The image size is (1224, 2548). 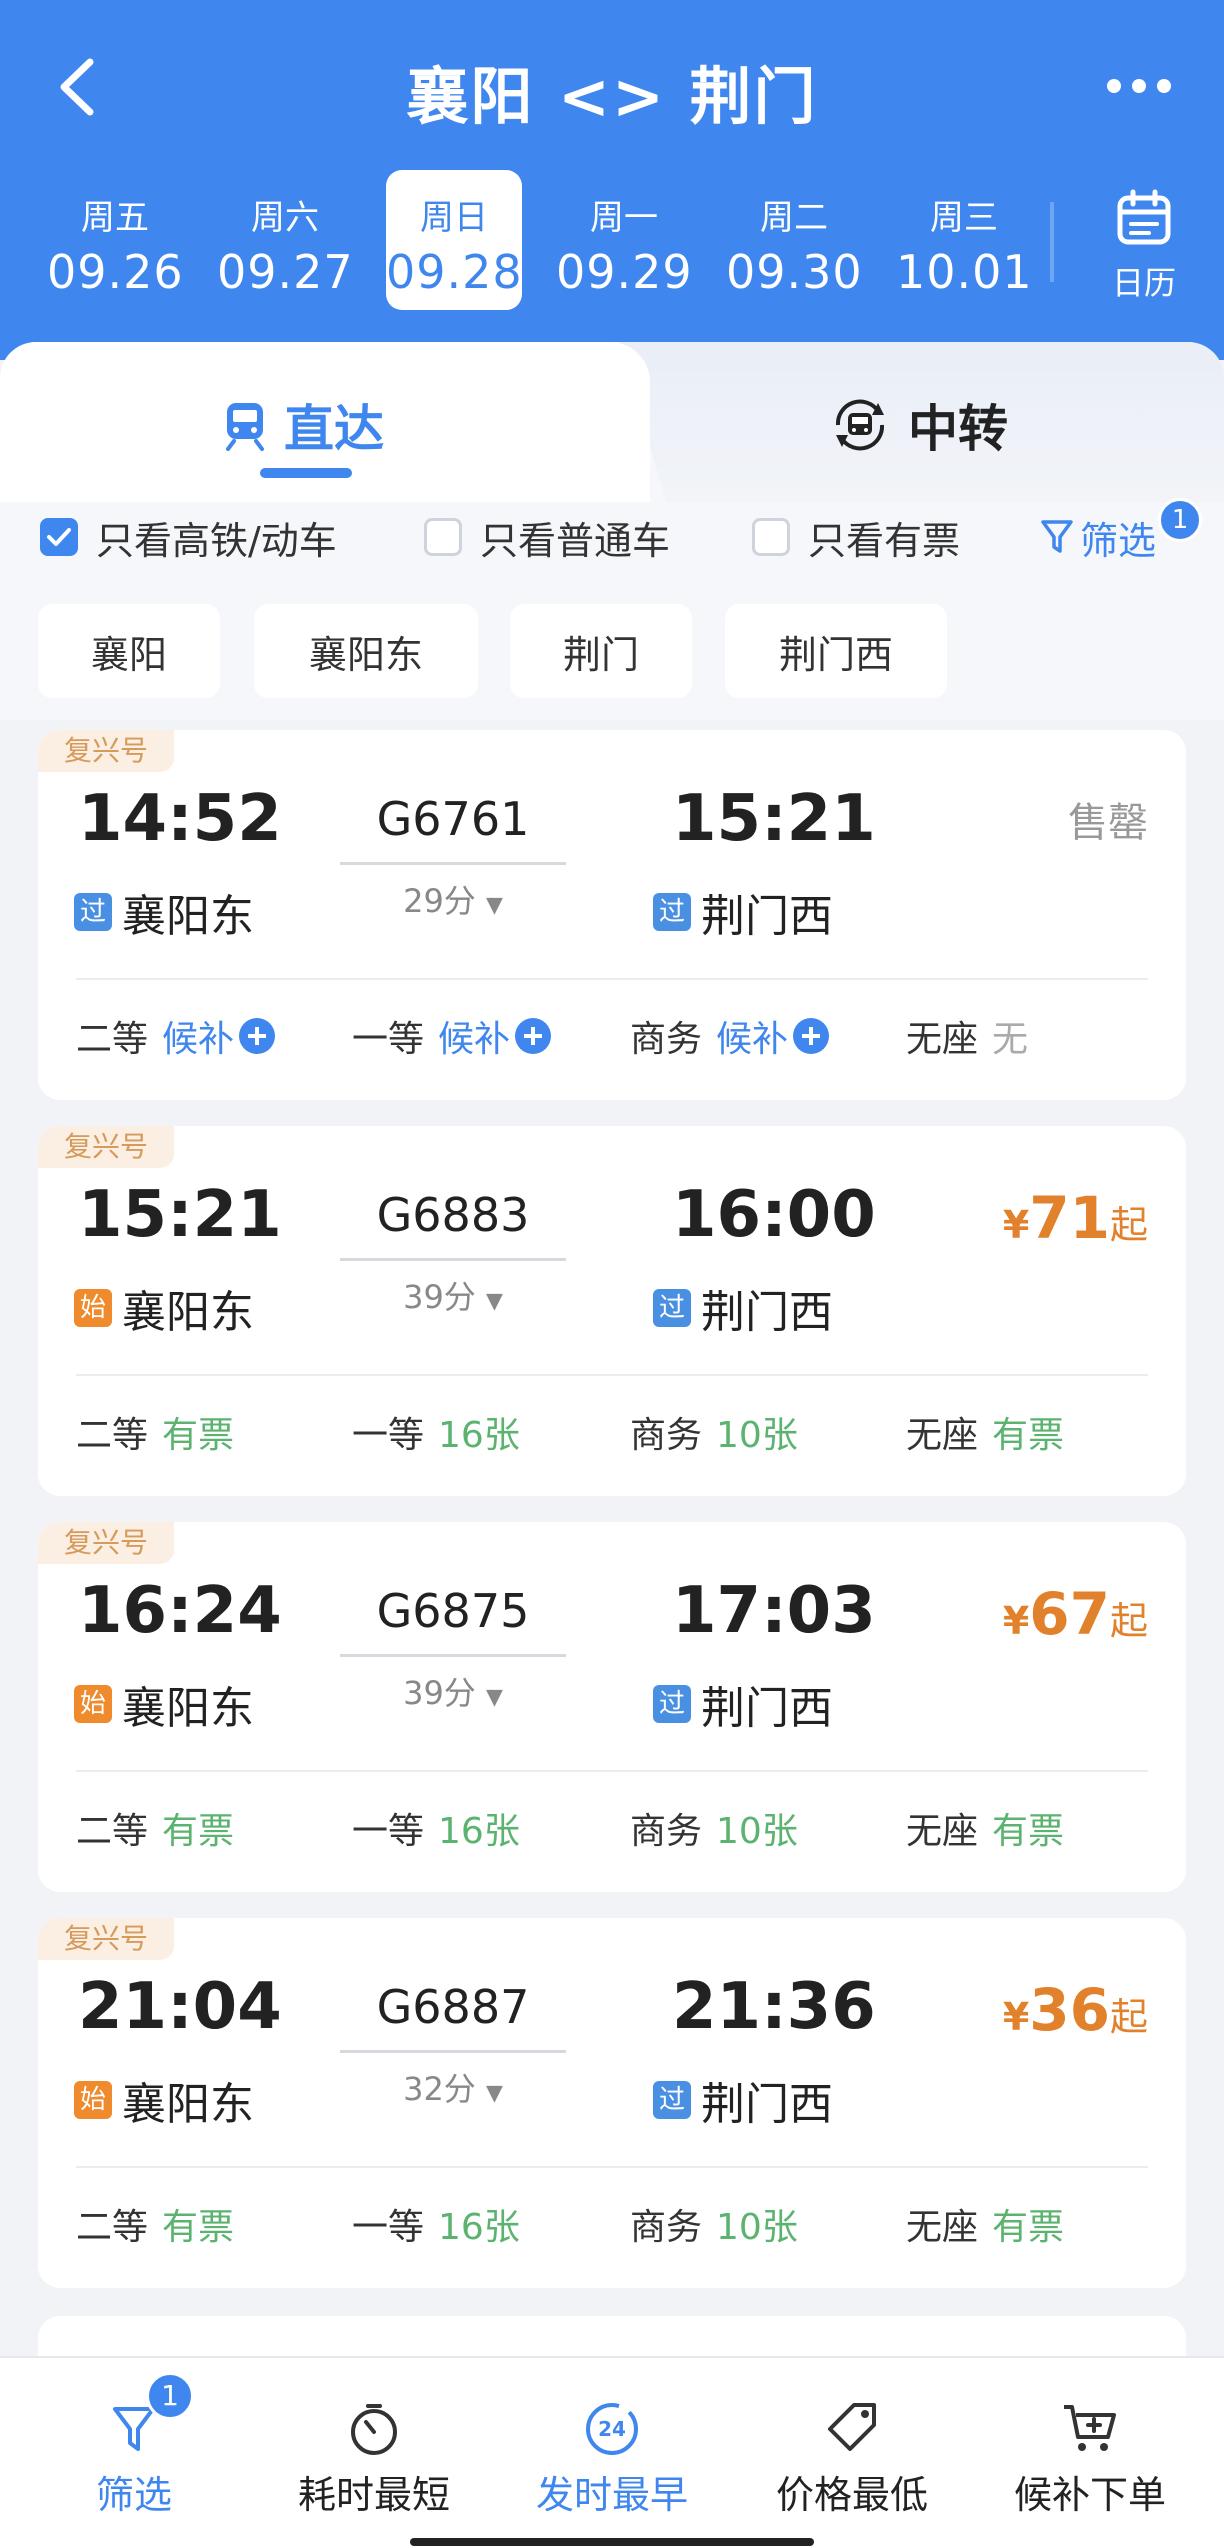 I want to click on available-only-checkbox: 只看有票, so click(x=856, y=537).